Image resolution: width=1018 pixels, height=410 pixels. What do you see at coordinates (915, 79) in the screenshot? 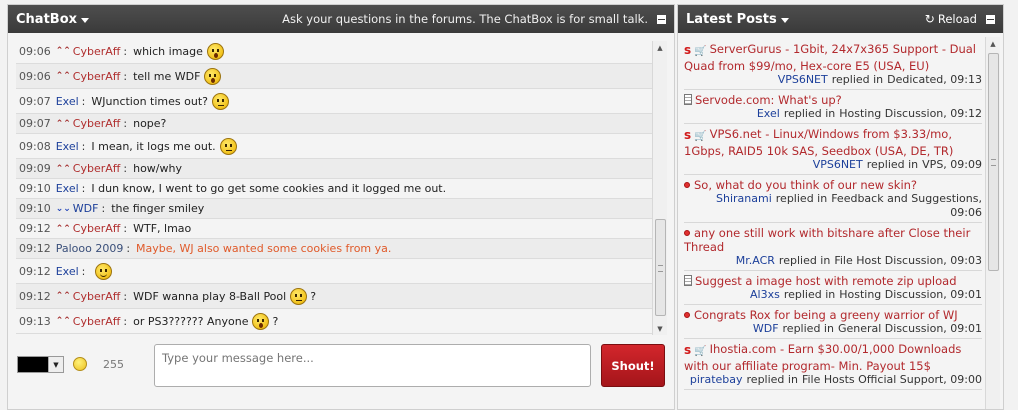
I see `post-forum-link: Dedicated` at bounding box center [915, 79].